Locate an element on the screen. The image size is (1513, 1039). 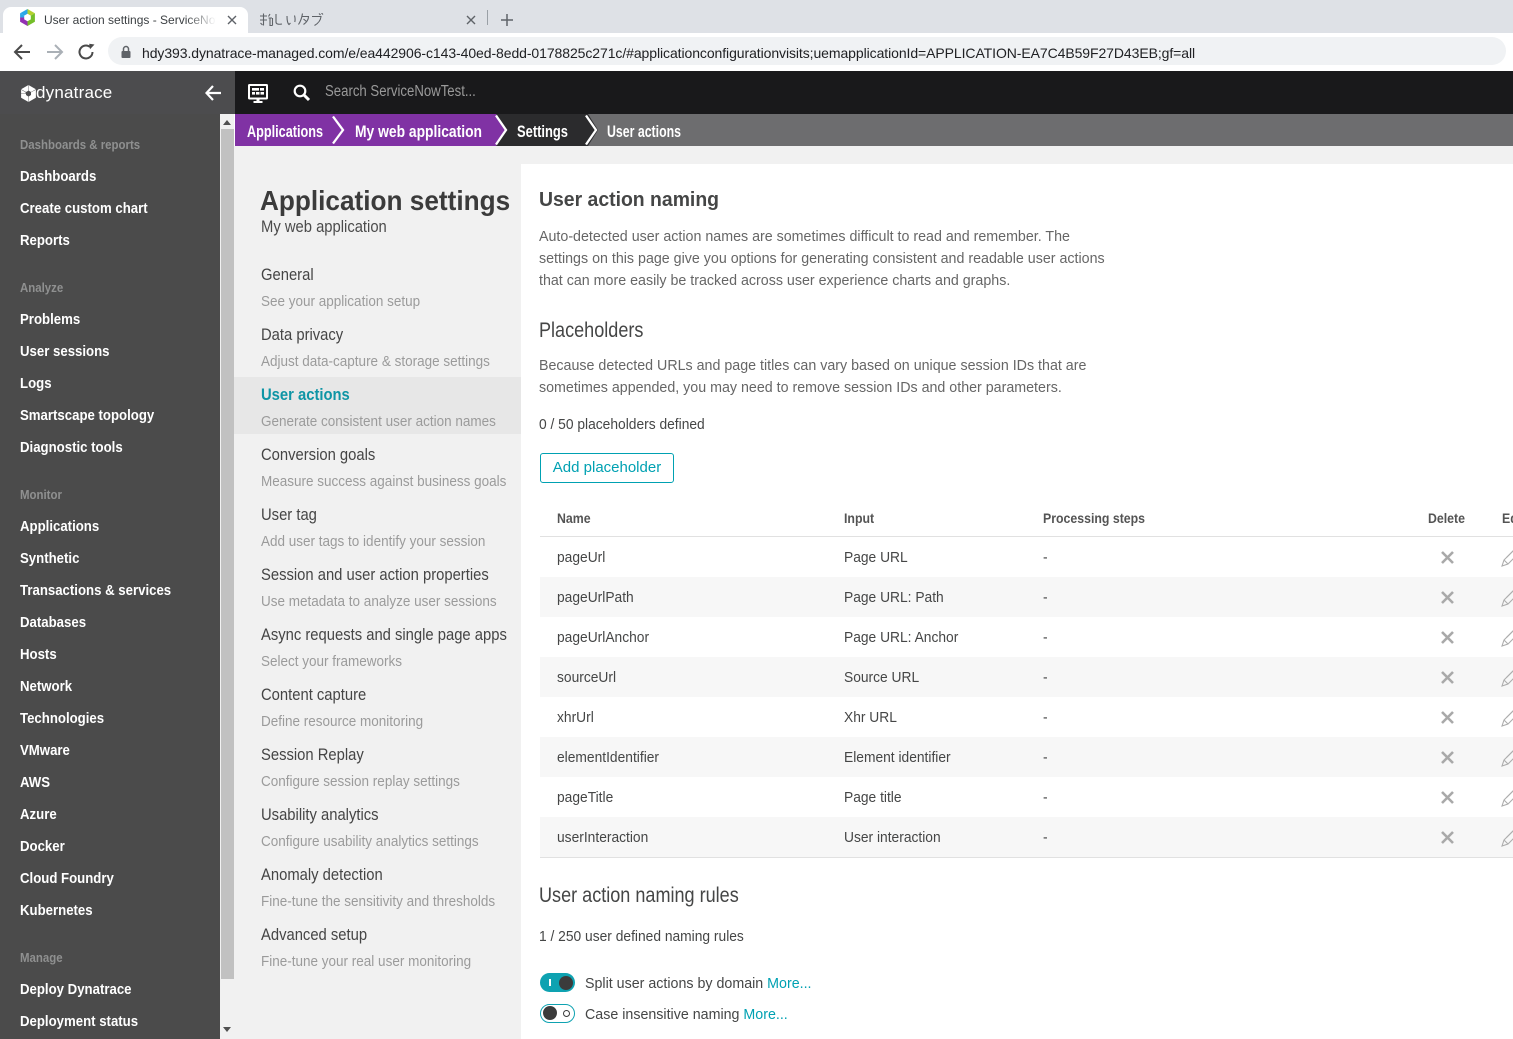
svg-text: Settings is located at coordinates (542, 131).